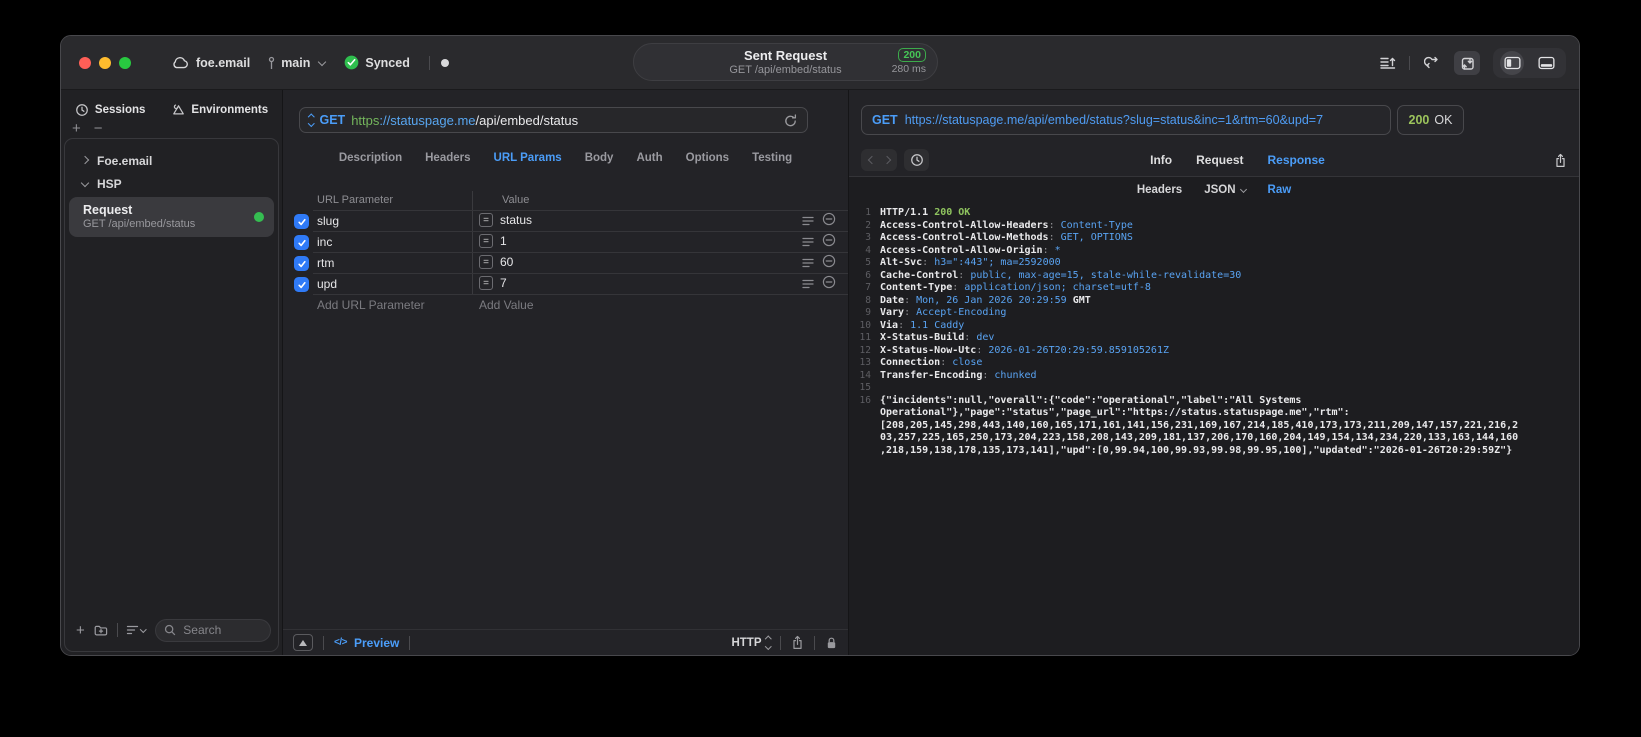 The width and height of the screenshot is (1641, 737). Describe the element at coordinates (297, 63) in the screenshot. I see `branch-selector: main` at that location.